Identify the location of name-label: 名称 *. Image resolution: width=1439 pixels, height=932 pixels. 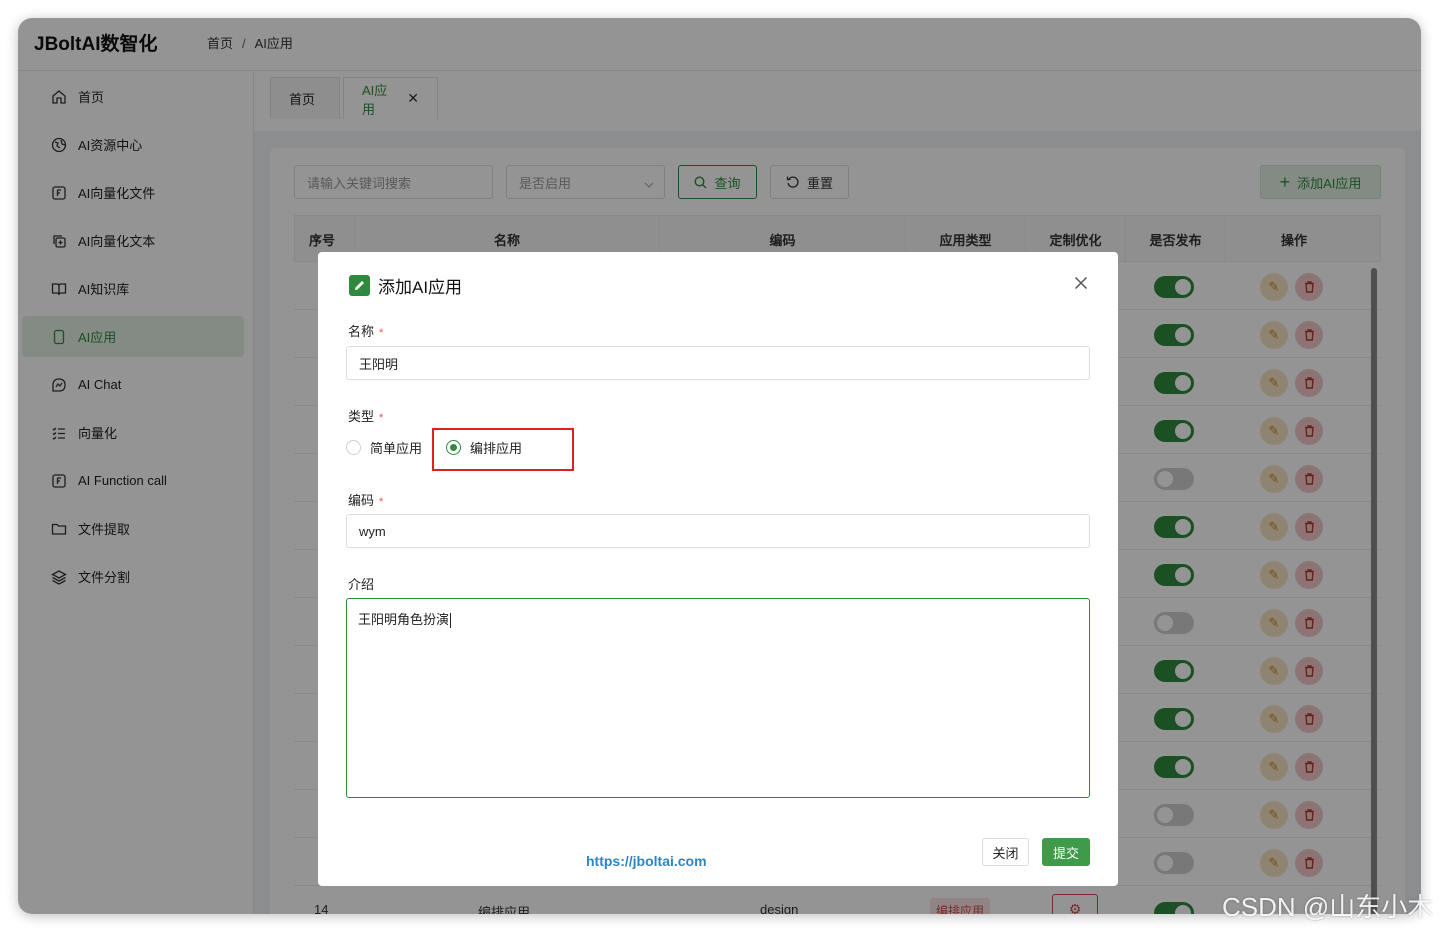
(366, 331).